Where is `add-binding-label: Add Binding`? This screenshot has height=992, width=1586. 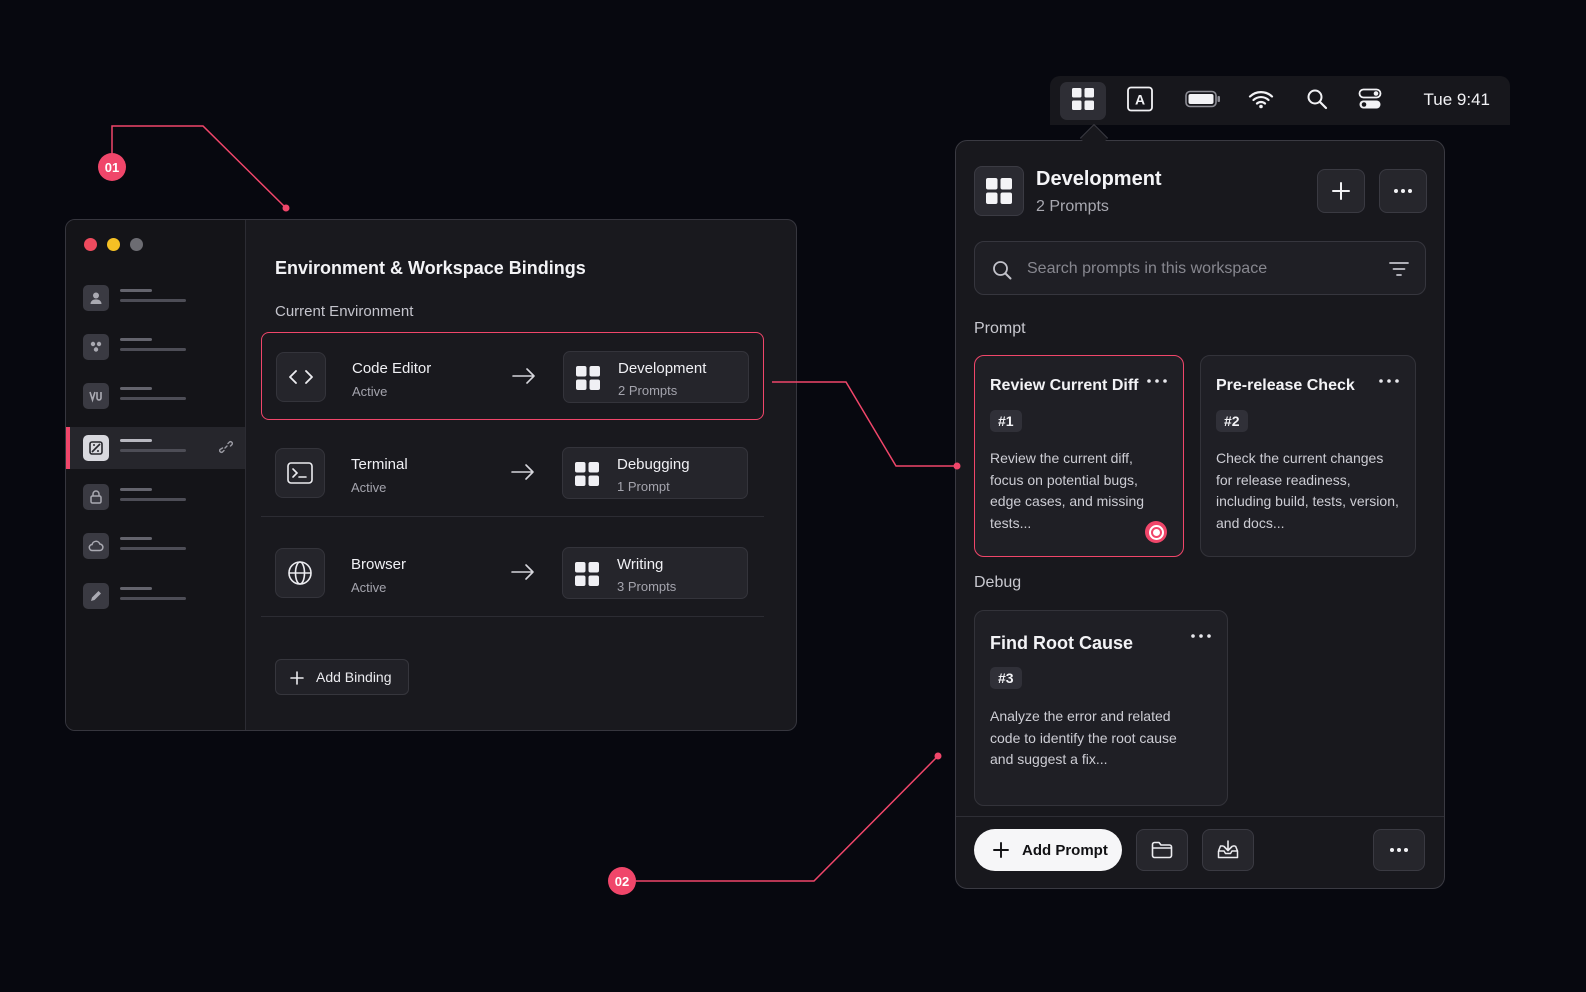 add-binding-label: Add Binding is located at coordinates (354, 677).